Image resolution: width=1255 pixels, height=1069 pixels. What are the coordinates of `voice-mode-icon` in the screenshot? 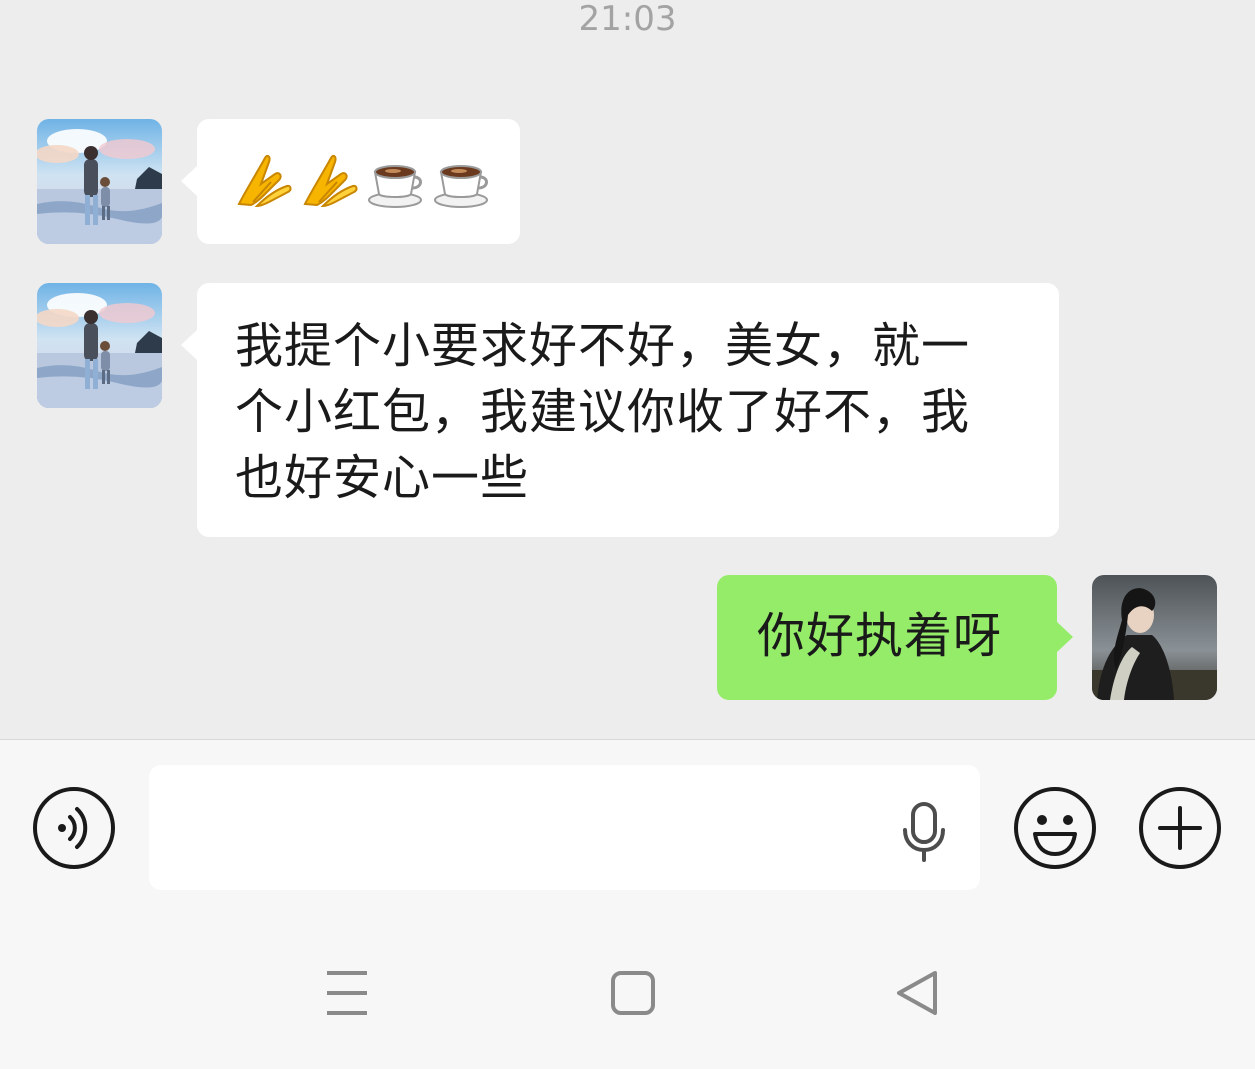 It's located at (74, 828).